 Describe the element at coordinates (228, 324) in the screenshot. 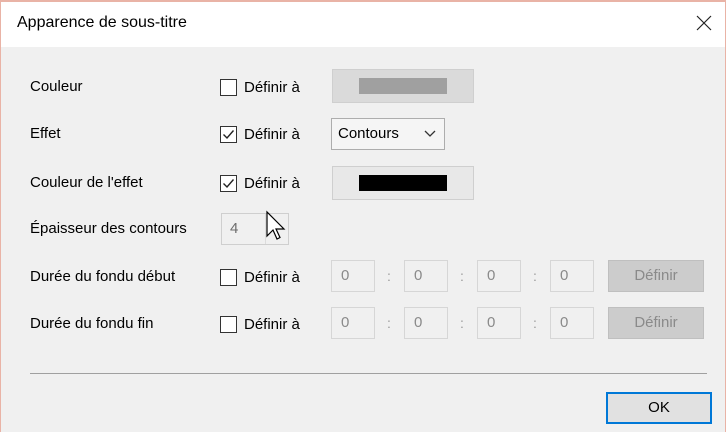

I see `fade-out-checkbox` at that location.